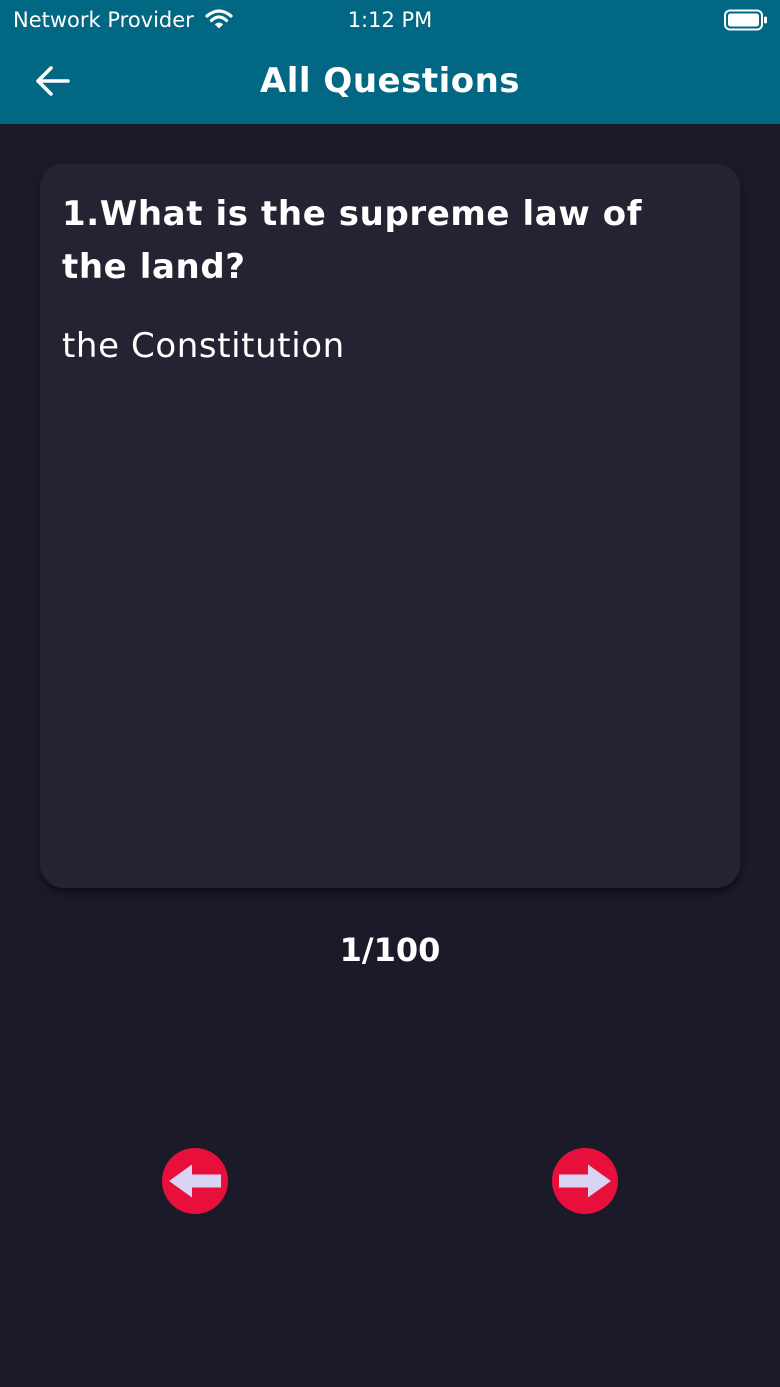 Image resolution: width=780 pixels, height=1387 pixels. What do you see at coordinates (745, 20) in the screenshot?
I see `battery-full-icon` at bounding box center [745, 20].